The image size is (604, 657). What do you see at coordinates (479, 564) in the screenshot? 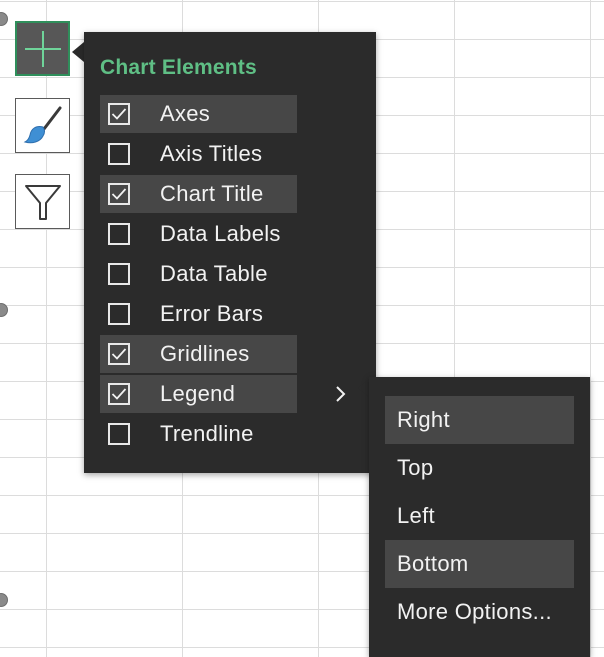
I see `legend-position-bottom: Bottom` at bounding box center [479, 564].